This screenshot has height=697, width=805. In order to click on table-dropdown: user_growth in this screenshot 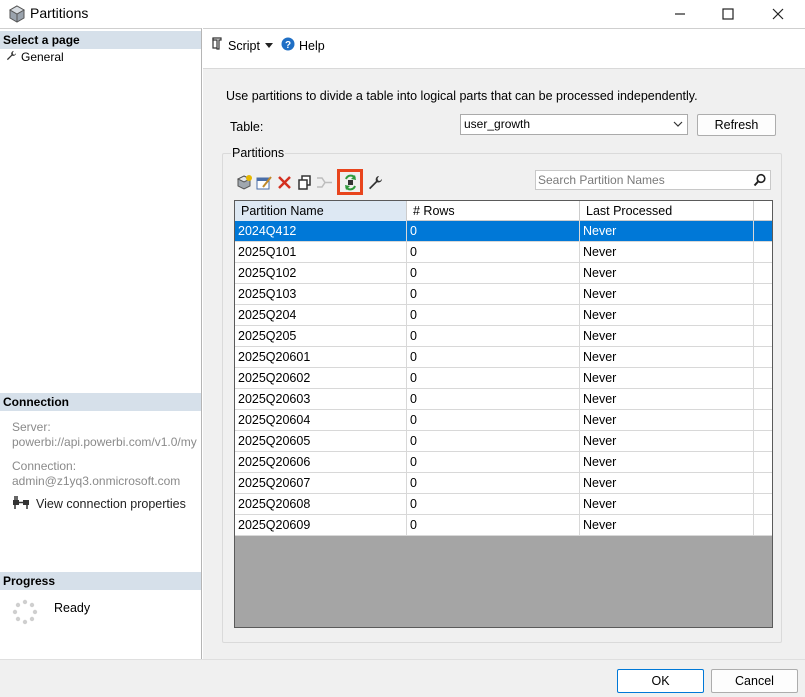, I will do `click(574, 124)`.